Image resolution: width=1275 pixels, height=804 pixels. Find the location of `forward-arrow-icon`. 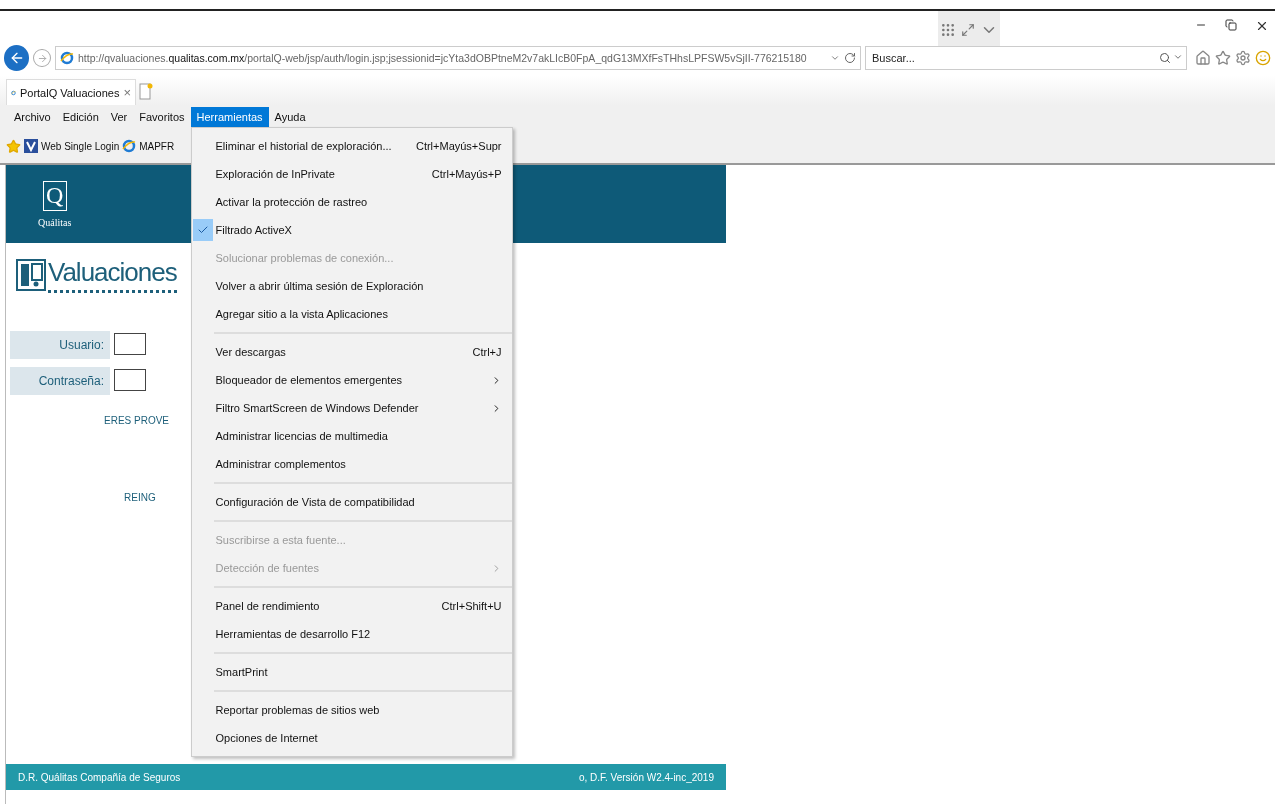

forward-arrow-icon is located at coordinates (42, 58).